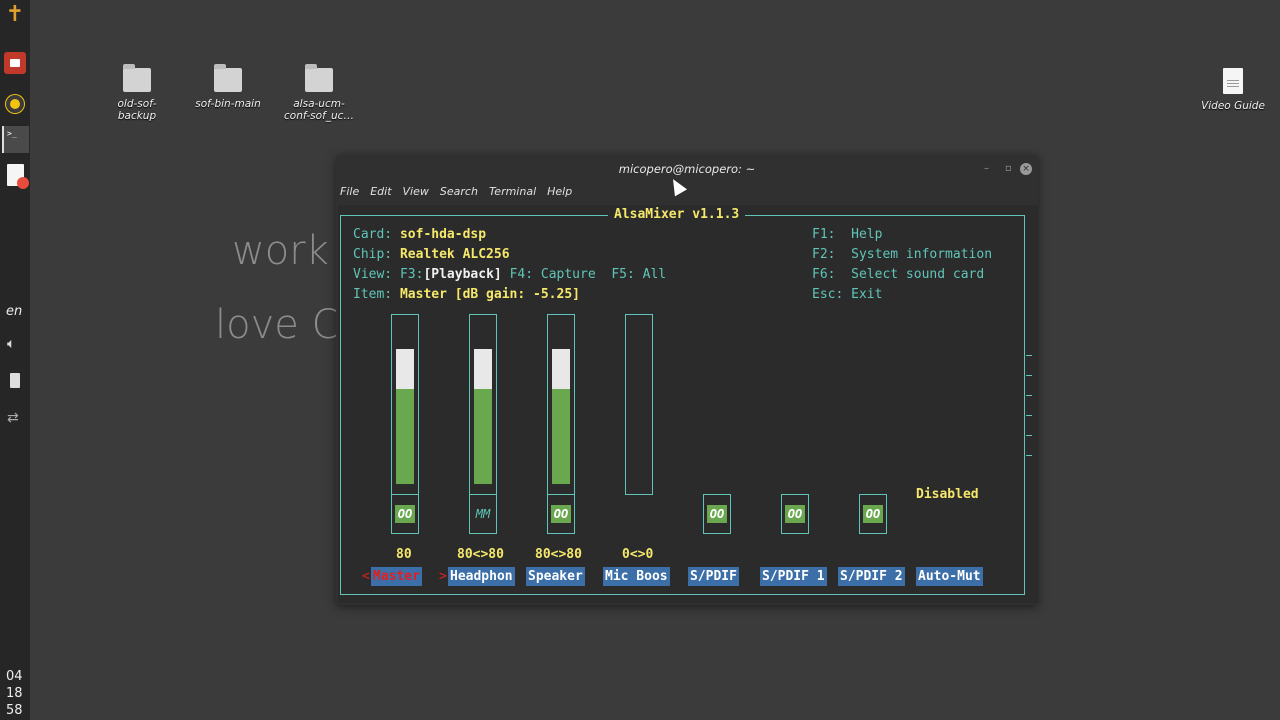  I want to click on menu-help: Help, so click(559, 193).